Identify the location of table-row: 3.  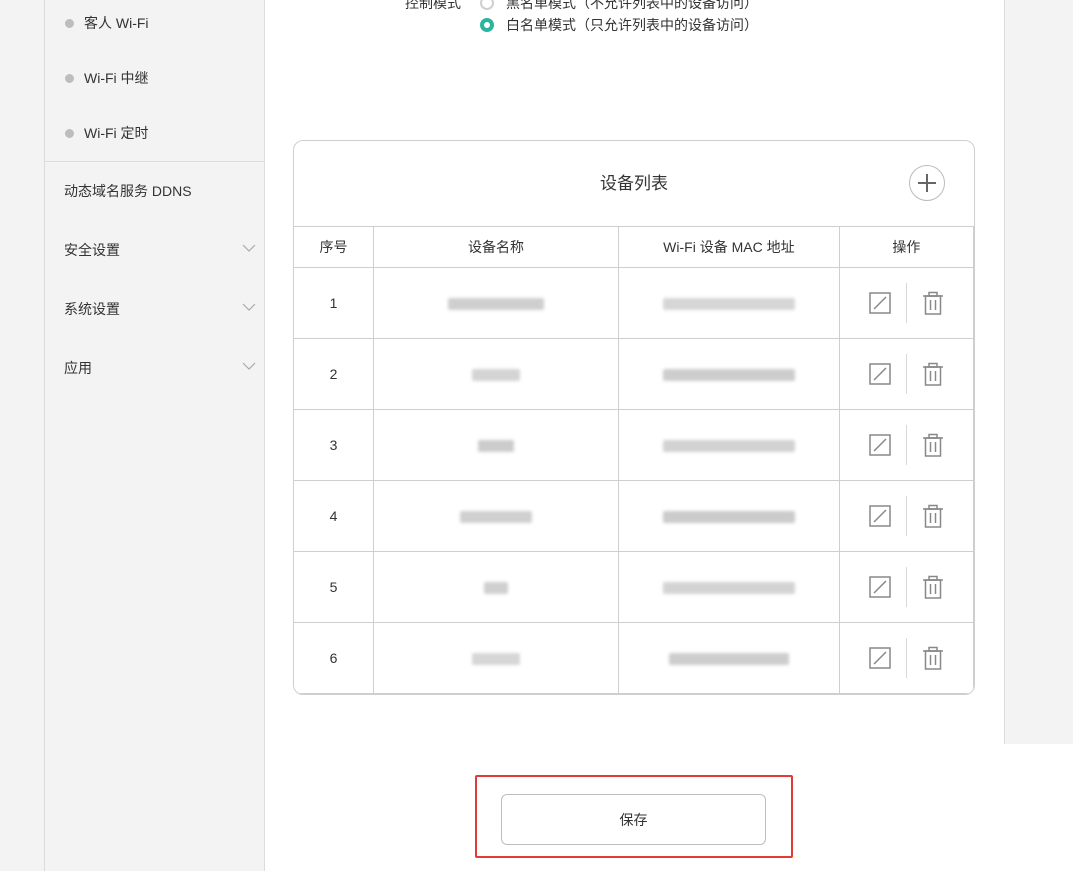
(634, 445).